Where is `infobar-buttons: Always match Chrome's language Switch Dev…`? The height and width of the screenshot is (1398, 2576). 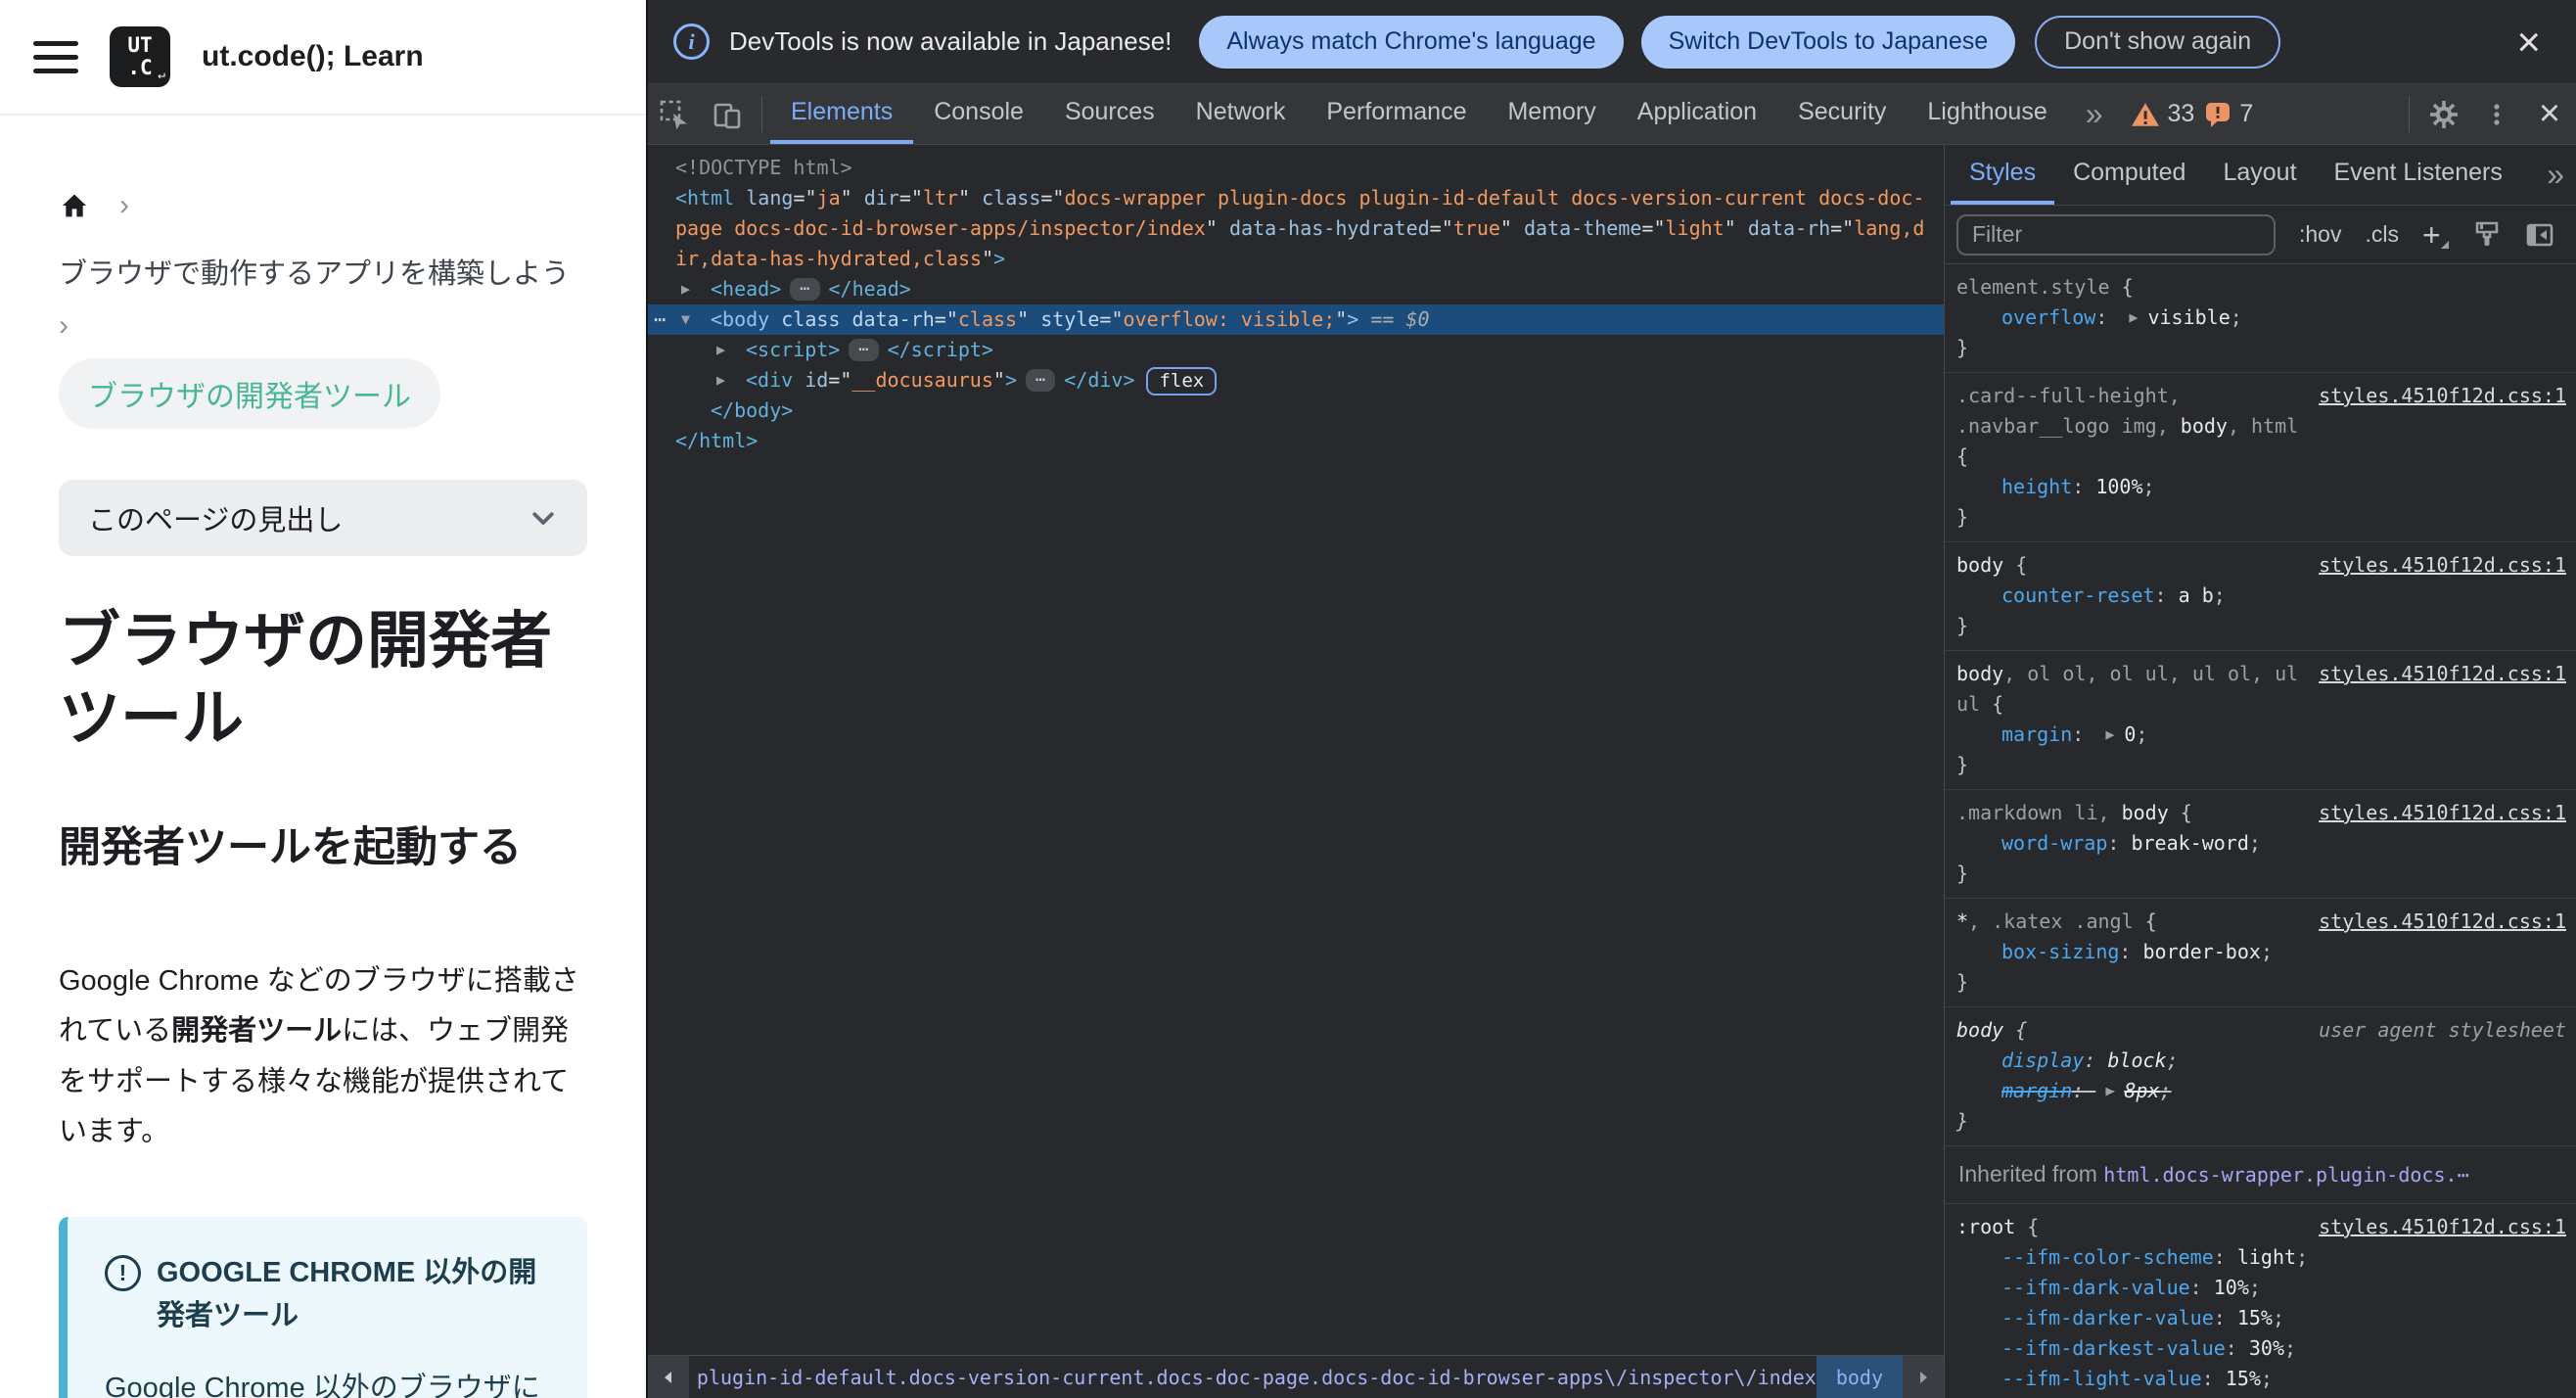
infobar-buttons: Always match Chrome's language Switch Dev… is located at coordinates (1608, 42).